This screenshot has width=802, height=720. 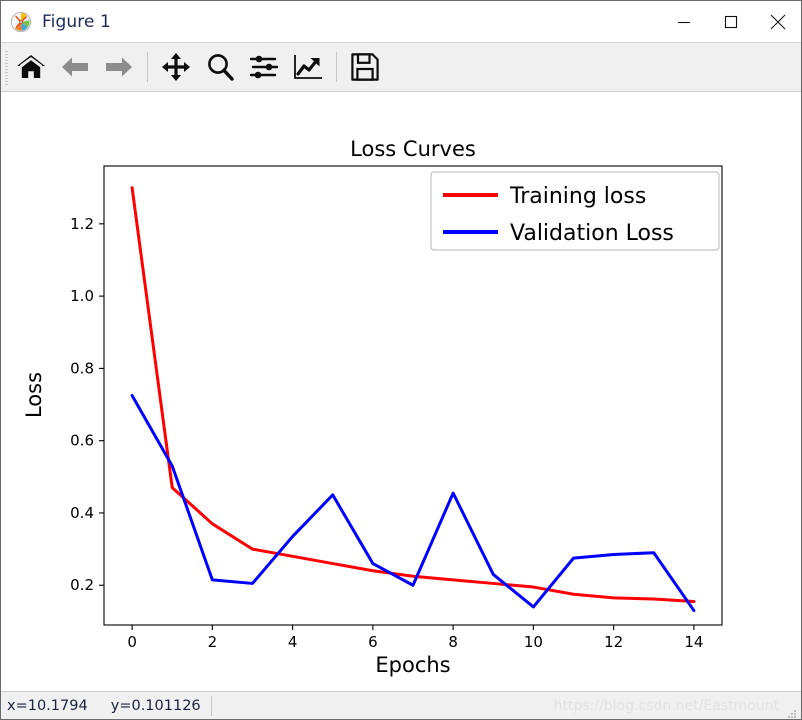 What do you see at coordinates (82, 585) in the screenshot?
I see `y-tick-label: 0.2` at bounding box center [82, 585].